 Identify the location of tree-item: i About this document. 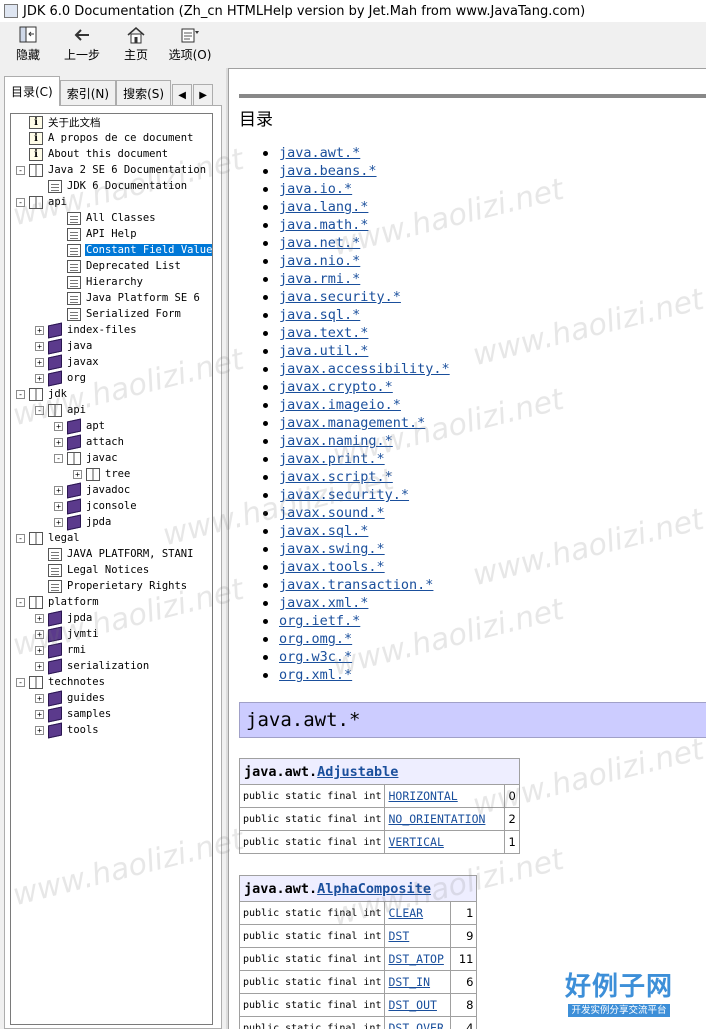
(92, 154).